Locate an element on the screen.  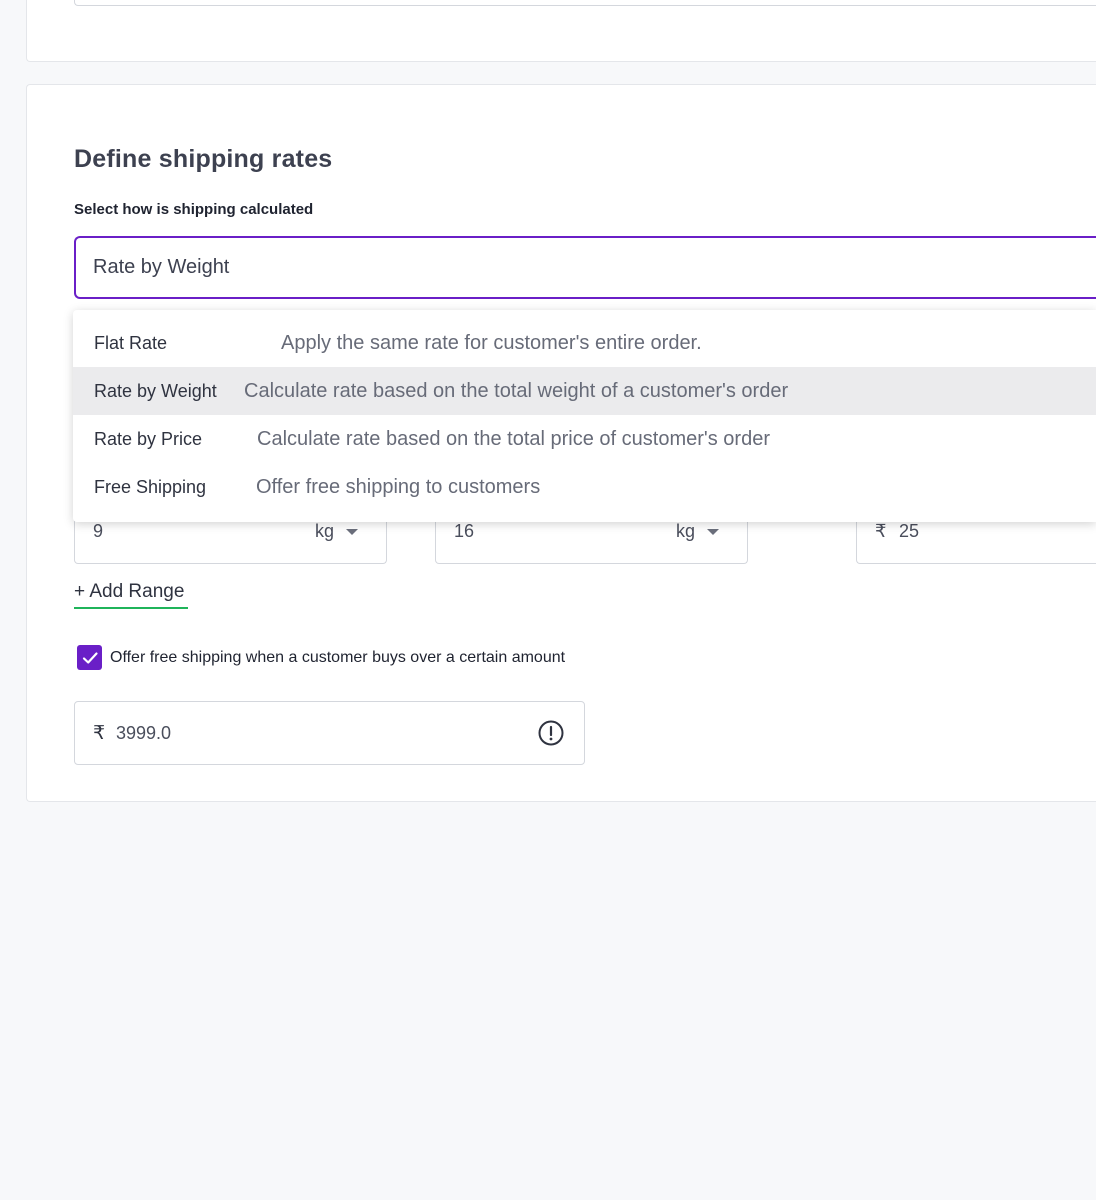
calculation-method-select: Rate by Weight is located at coordinates (585, 267).